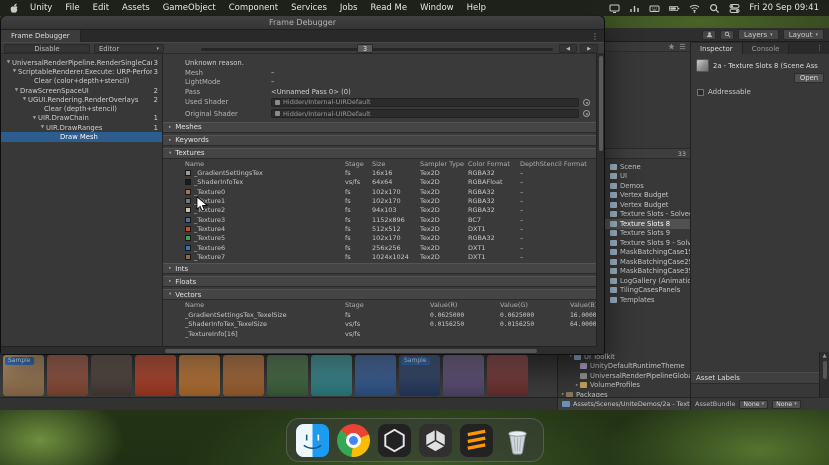 Image resolution: width=829 pixels, height=465 pixels. Describe the element at coordinates (379, 333) in the screenshot. I see `vector-row: _TextureInfo[16] vs/fs` at that location.